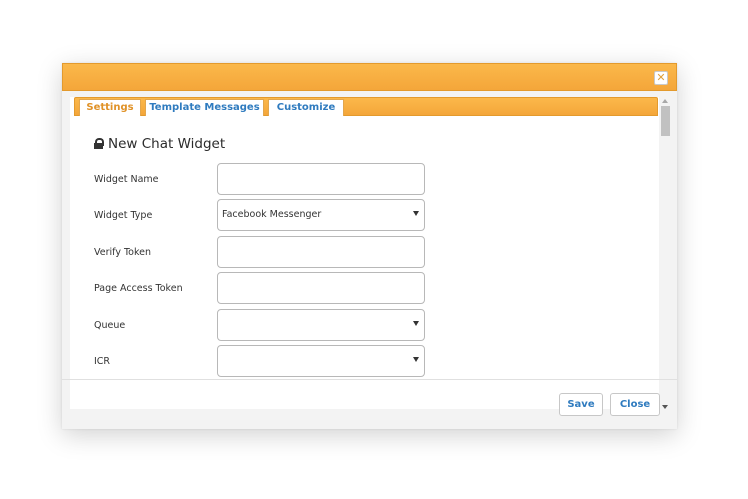 Image resolution: width=748 pixels, height=499 pixels. What do you see at coordinates (665, 101) in the screenshot?
I see `scroll-up-arrow-icon` at bounding box center [665, 101].